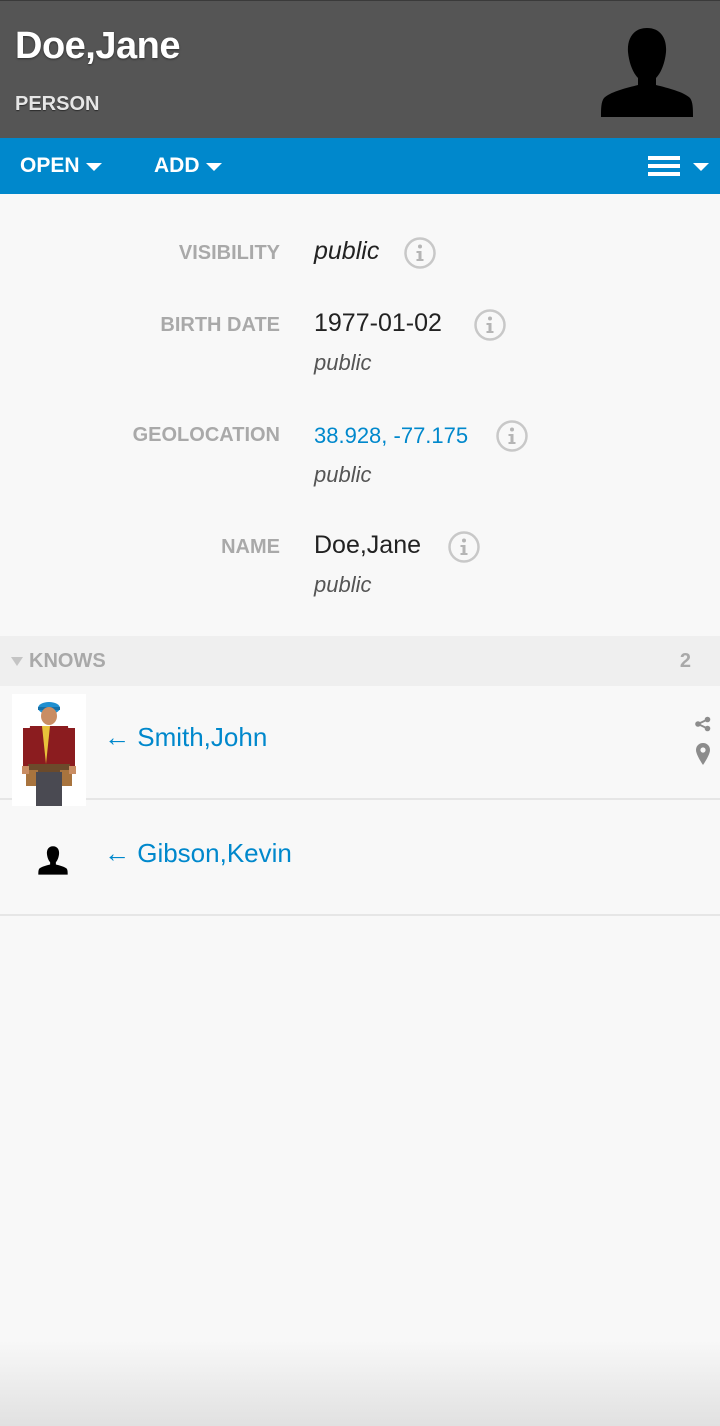 Image resolution: width=720 pixels, height=1426 pixels. Describe the element at coordinates (360, 166) in the screenshot. I see `toolbar: OPEN ADD` at that location.